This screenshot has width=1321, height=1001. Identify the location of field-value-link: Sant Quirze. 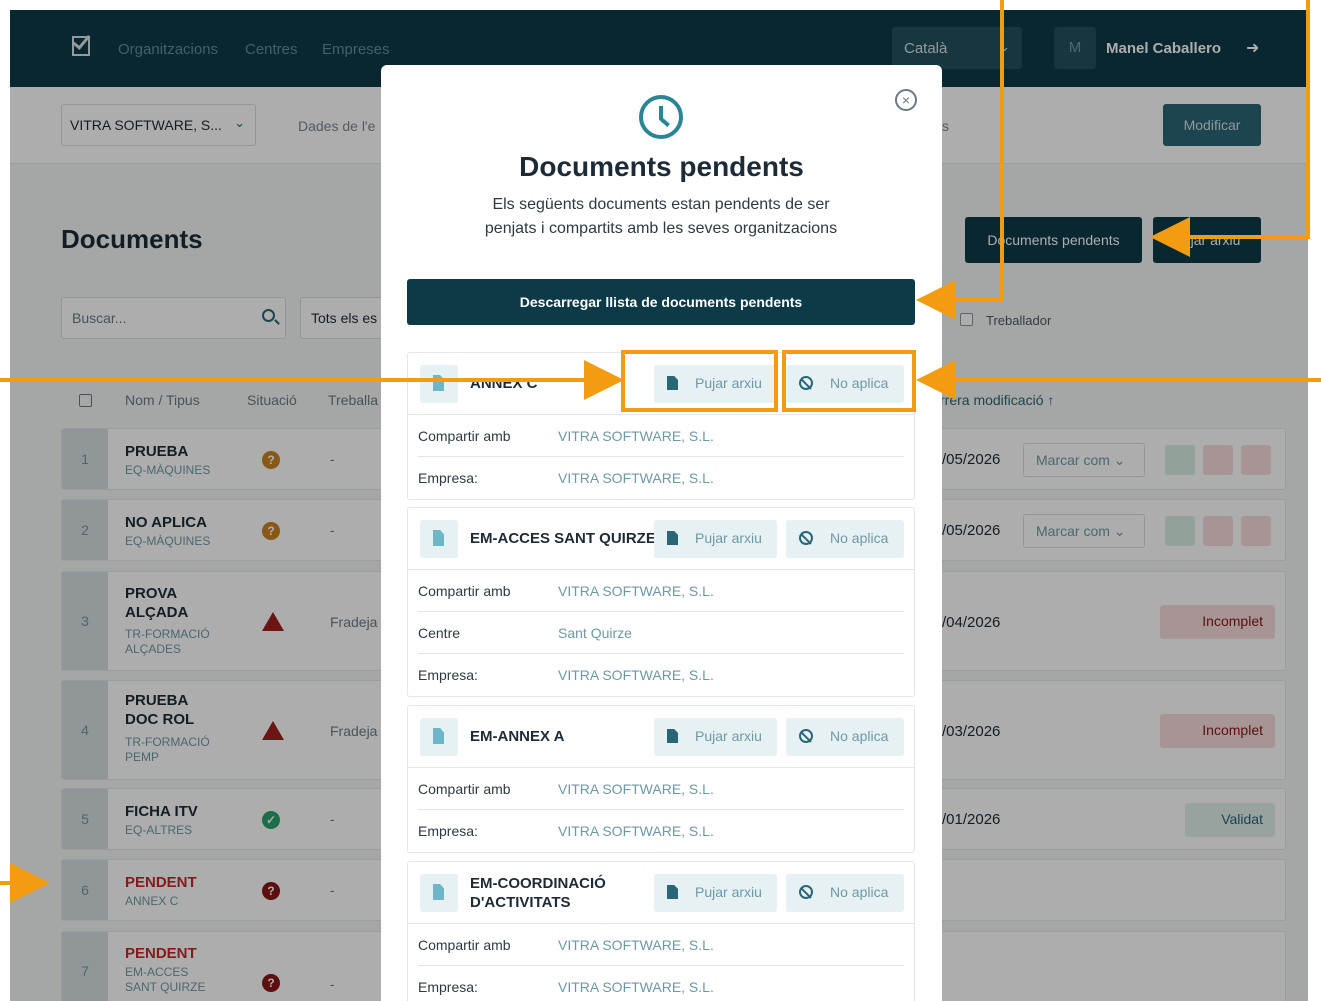
(595, 633).